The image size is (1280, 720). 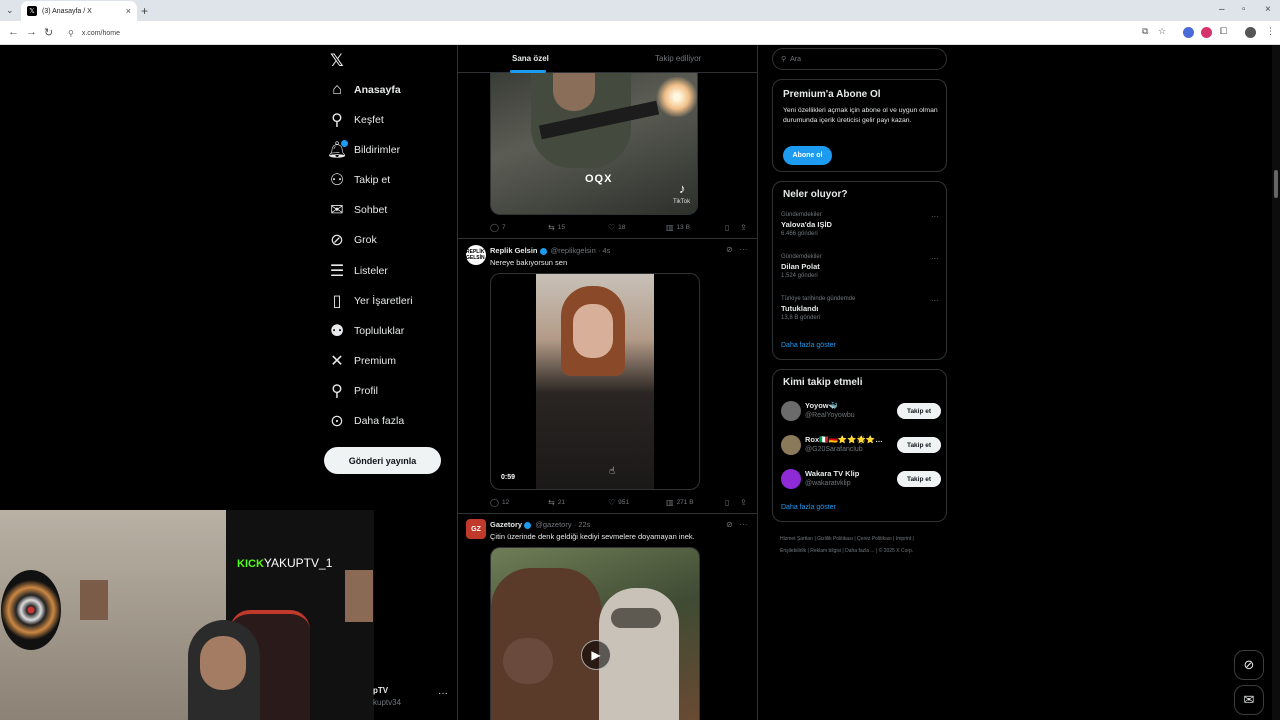 I want to click on account-more-icon: ···, so click(x=443, y=693).